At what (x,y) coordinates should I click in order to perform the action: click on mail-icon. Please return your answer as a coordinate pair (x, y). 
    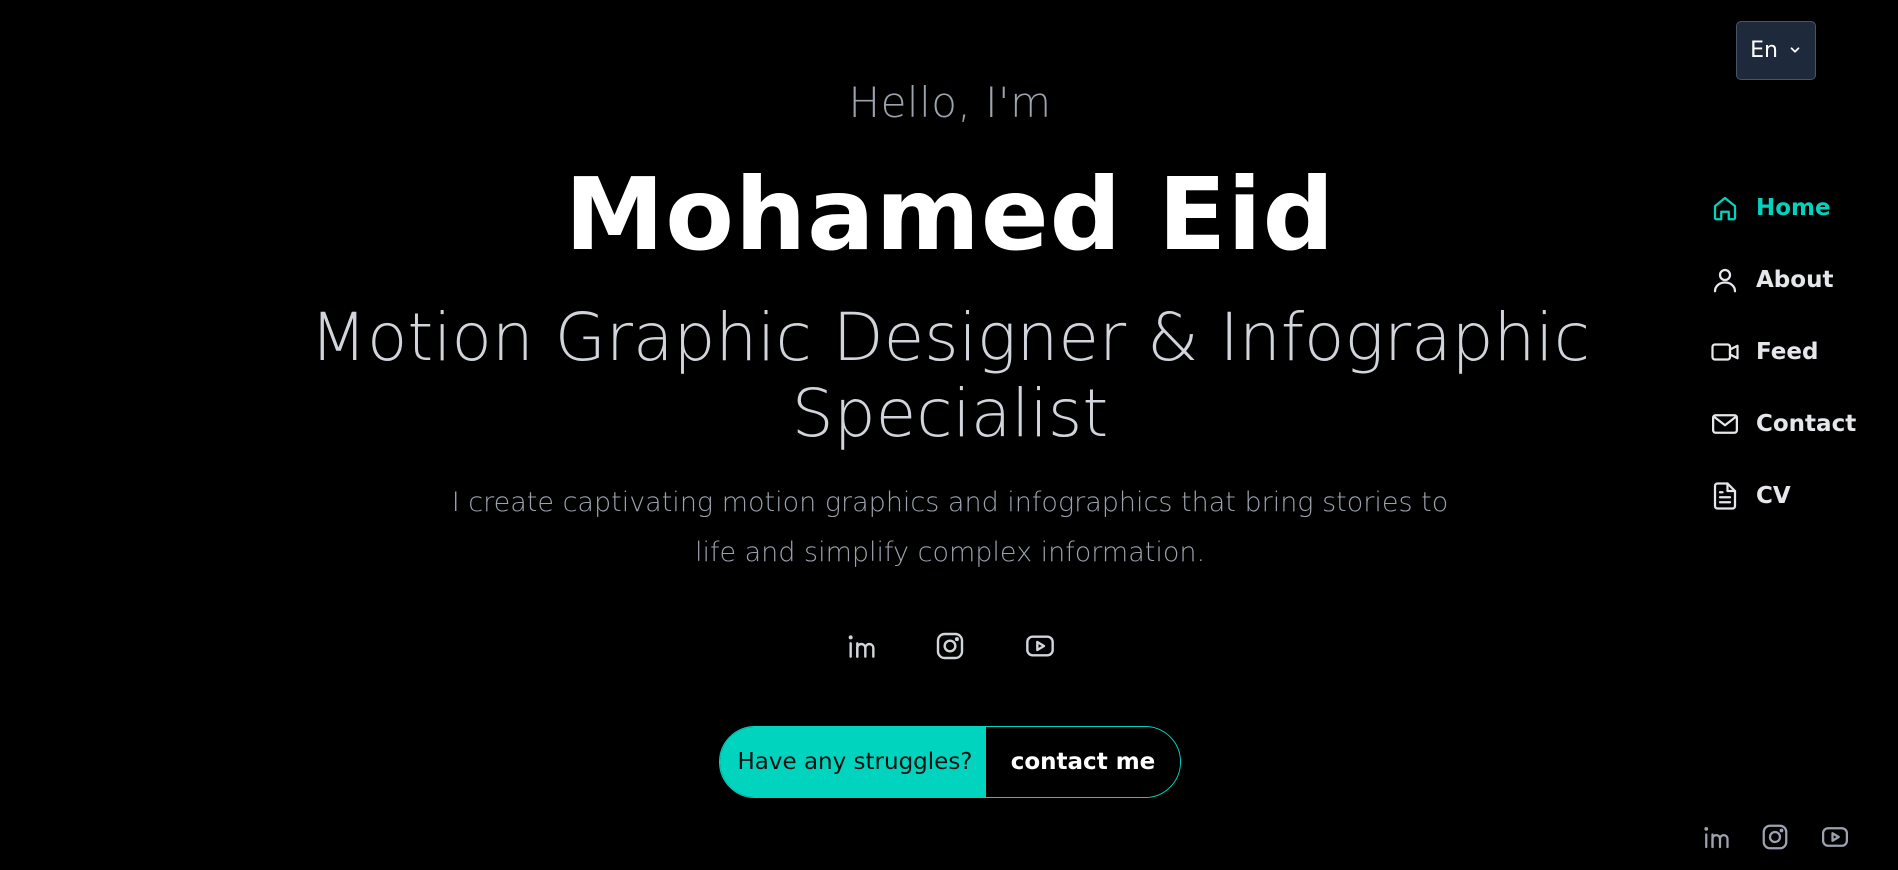
    Looking at the image, I should click on (1725, 424).